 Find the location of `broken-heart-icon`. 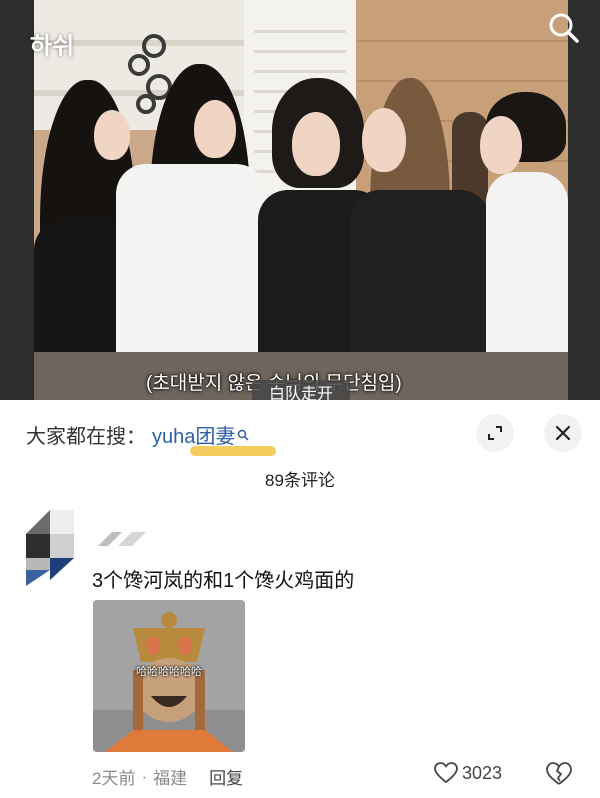

broken-heart-icon is located at coordinates (559, 773).